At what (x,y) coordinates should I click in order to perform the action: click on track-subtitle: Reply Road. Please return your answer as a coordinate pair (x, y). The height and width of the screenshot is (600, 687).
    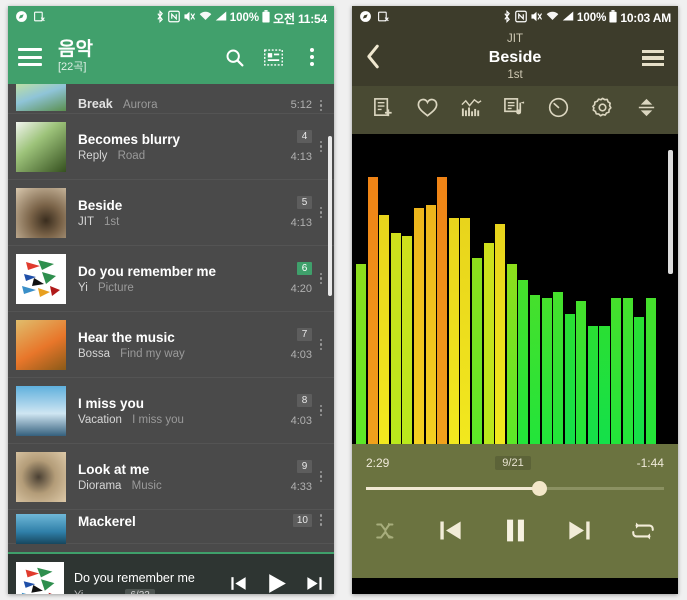
    Looking at the image, I should click on (172, 156).